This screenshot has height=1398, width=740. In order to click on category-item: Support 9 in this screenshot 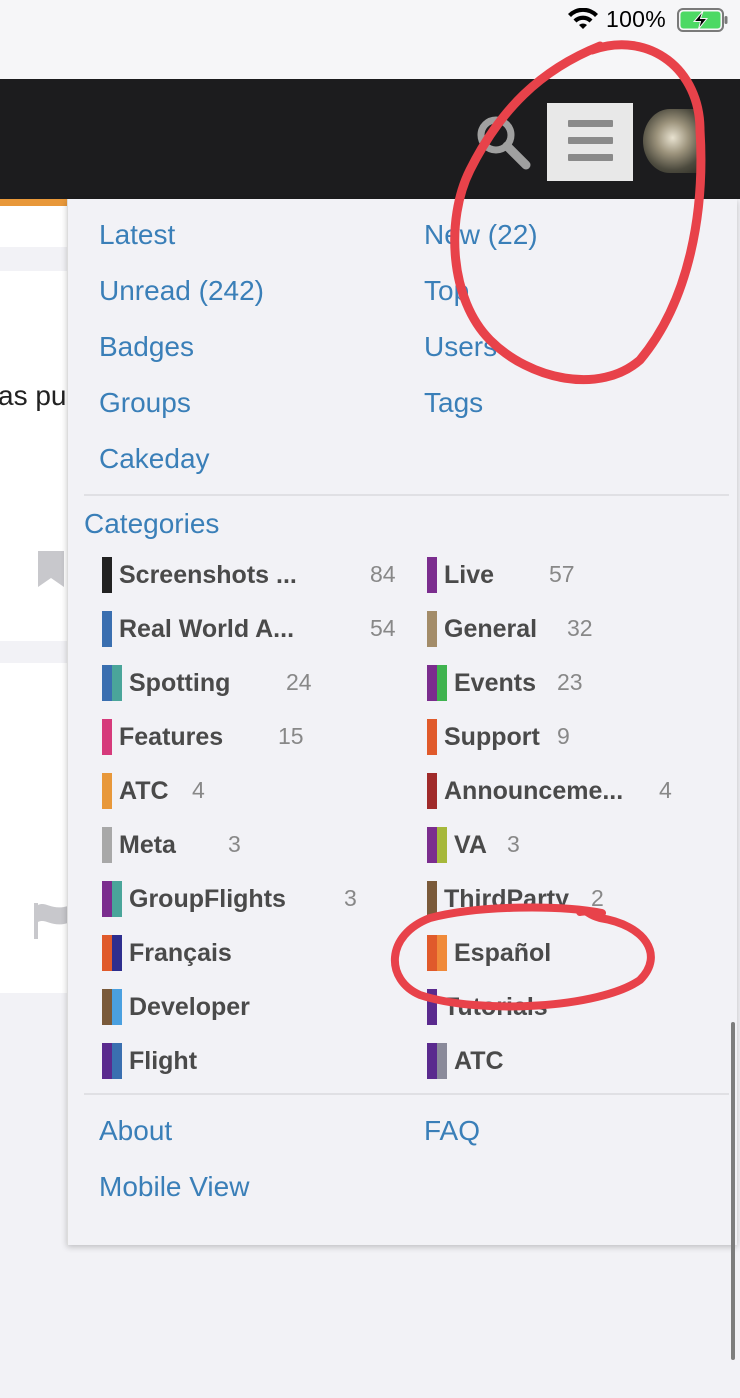, I will do `click(498, 737)`.